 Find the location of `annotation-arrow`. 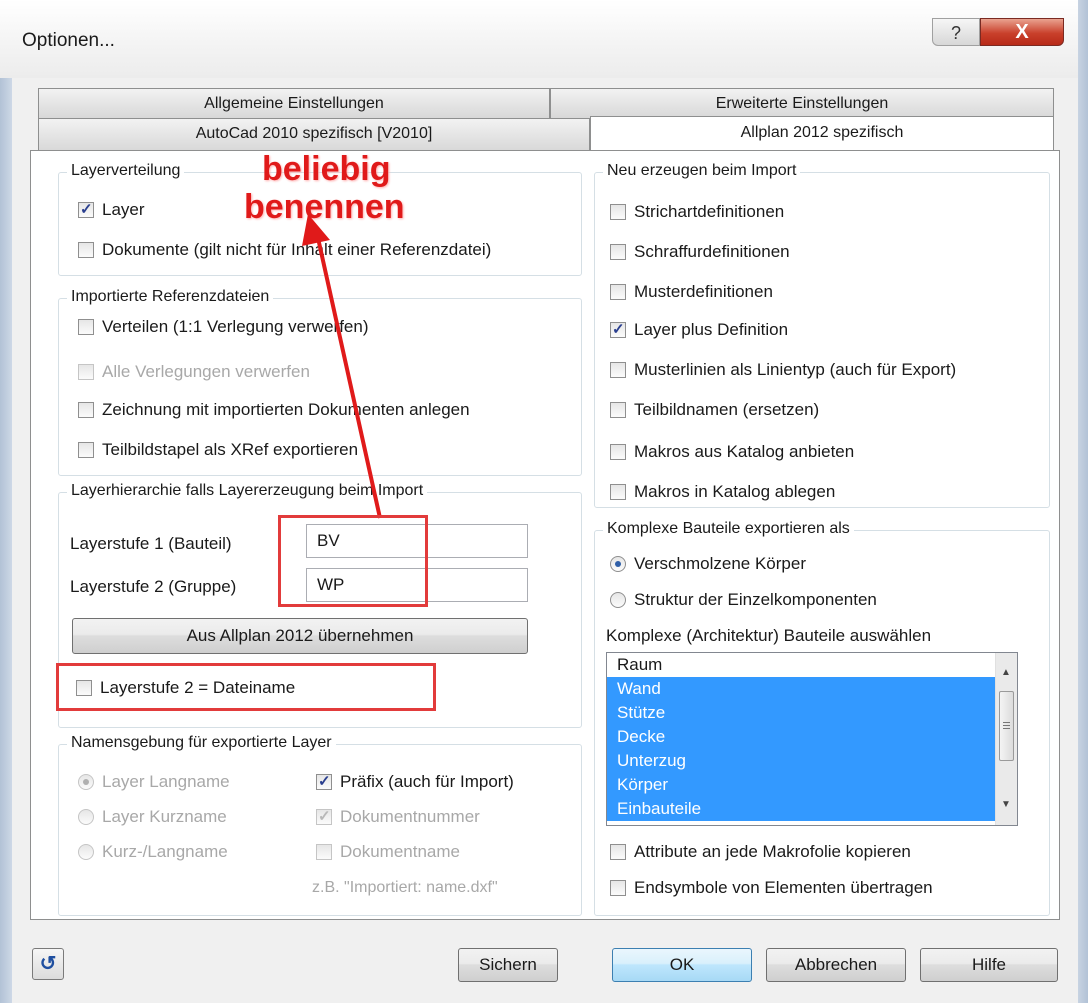

annotation-arrow is located at coordinates (342, 366).